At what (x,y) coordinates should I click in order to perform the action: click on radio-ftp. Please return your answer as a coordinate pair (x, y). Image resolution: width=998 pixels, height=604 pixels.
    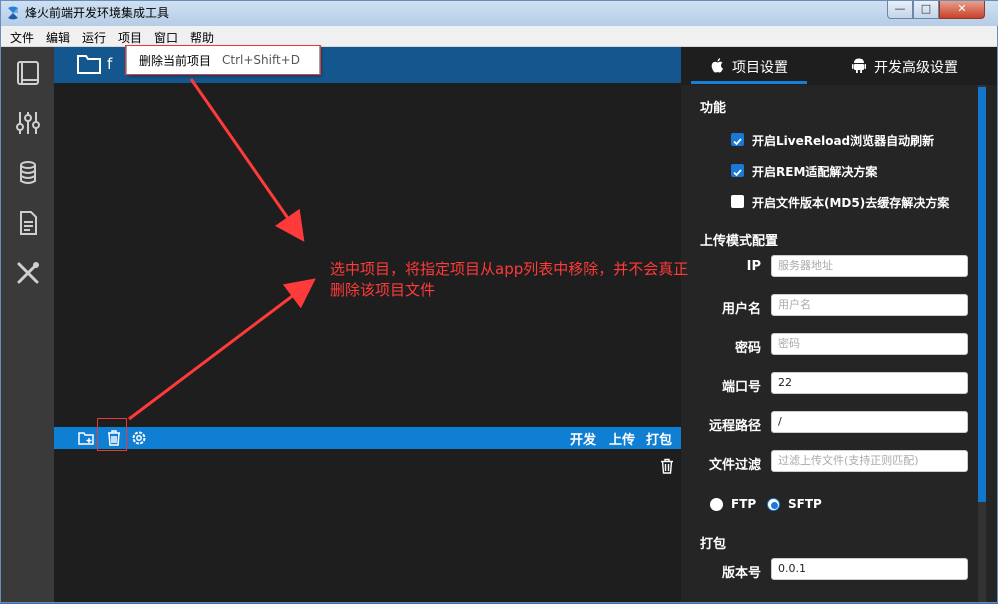
    Looking at the image, I should click on (716, 504).